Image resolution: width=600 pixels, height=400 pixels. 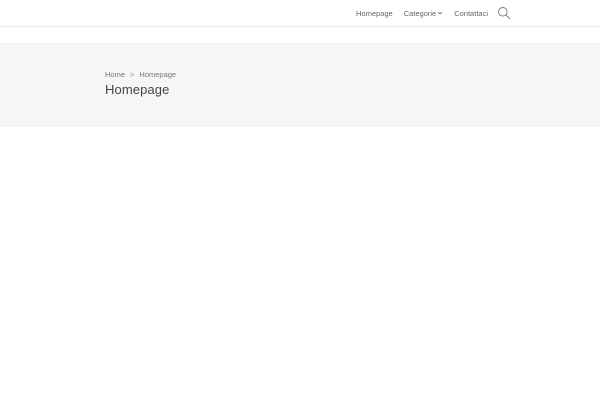 I want to click on nav-item-label: Contattaci, so click(x=471, y=13).